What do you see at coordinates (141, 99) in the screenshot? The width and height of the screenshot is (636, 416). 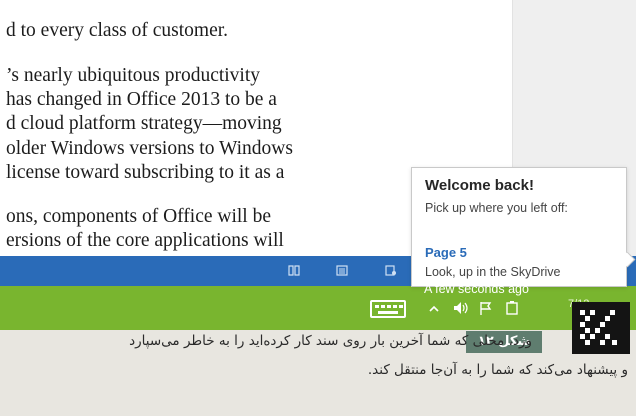 I see `document-text-line: has changed in Office 2013 to be a` at bounding box center [141, 99].